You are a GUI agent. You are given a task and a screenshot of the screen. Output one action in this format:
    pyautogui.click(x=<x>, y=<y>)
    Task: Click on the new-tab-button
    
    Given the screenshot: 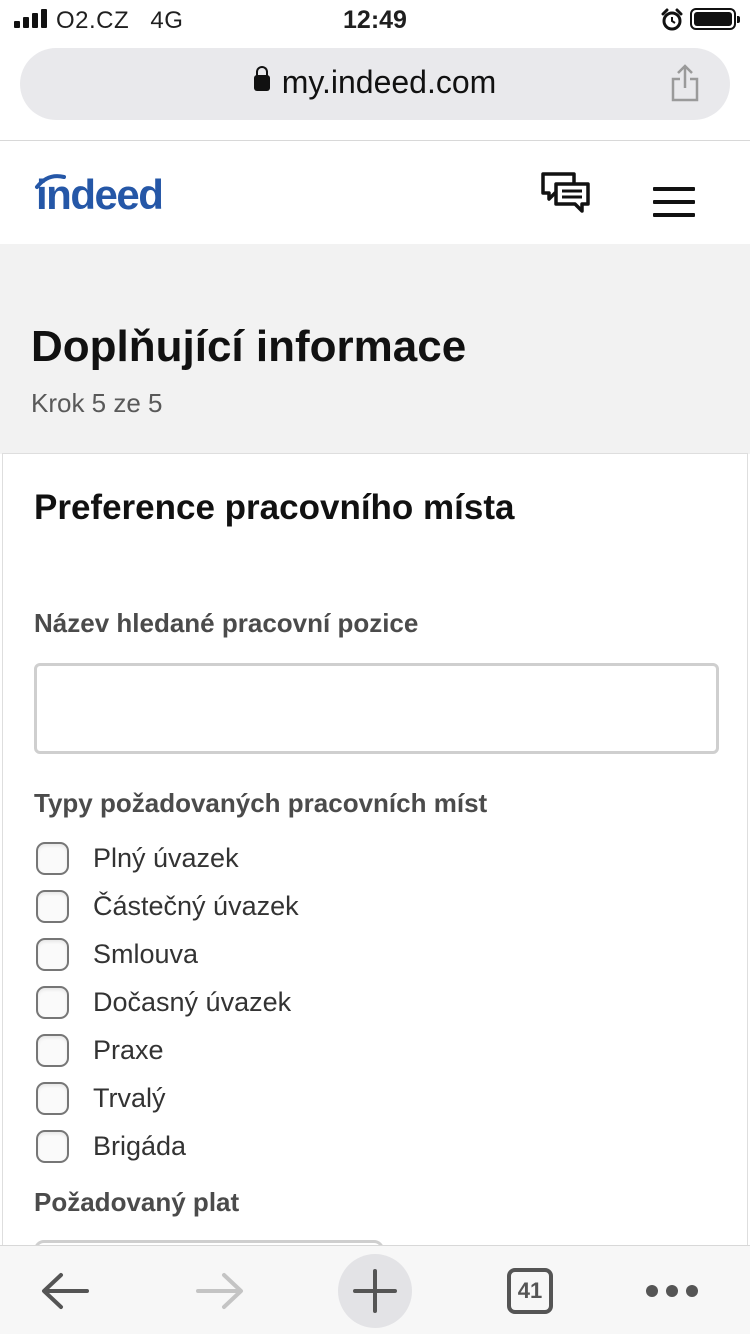 What is the action you would take?
    pyautogui.click(x=375, y=1290)
    